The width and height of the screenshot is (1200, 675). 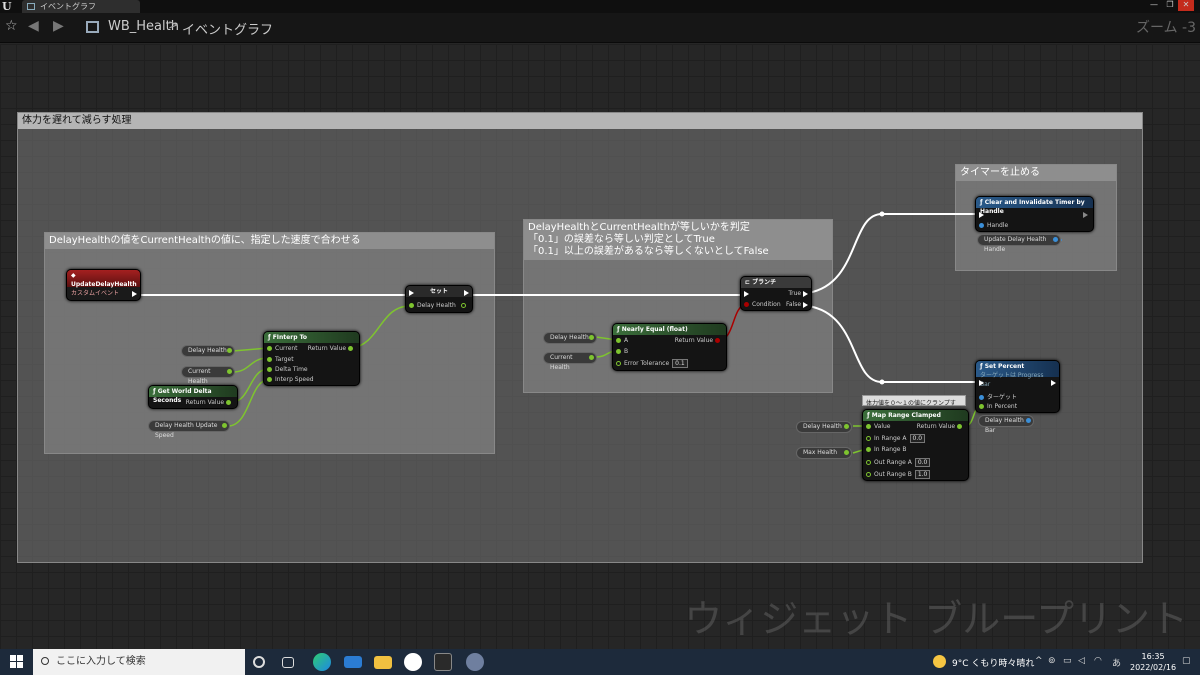 I want to click on clear-exec-in, so click(x=981, y=214).